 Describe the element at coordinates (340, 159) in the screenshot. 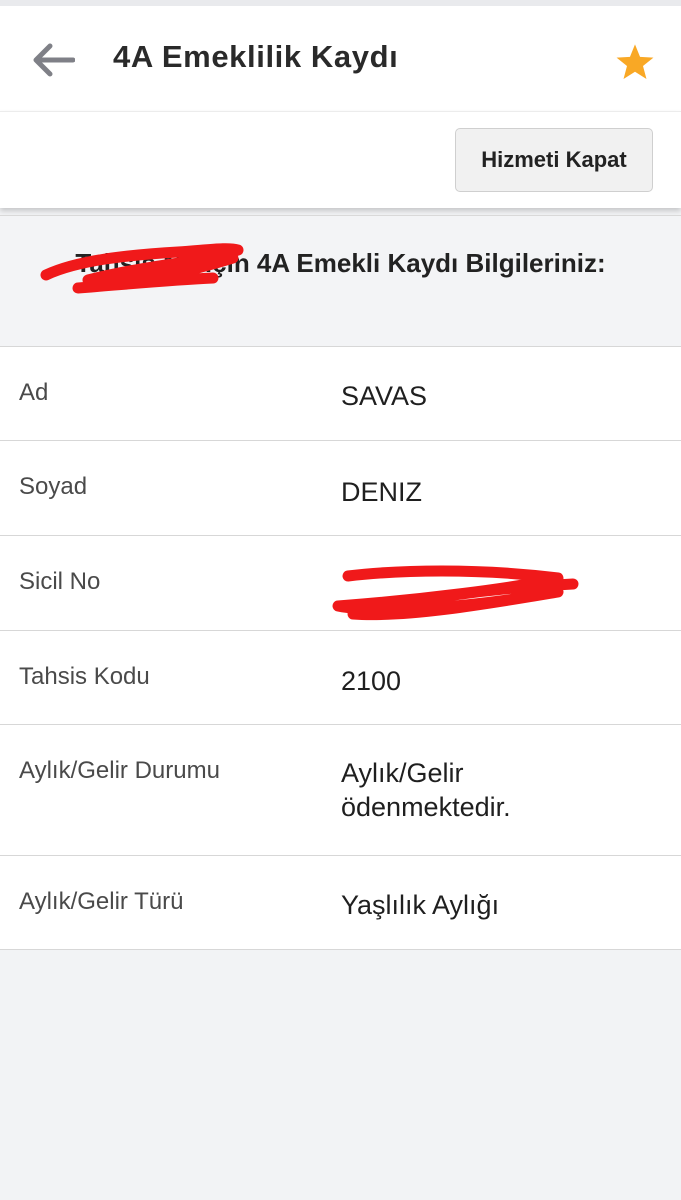

I see `action-bar: Hizmeti Kapat` at that location.